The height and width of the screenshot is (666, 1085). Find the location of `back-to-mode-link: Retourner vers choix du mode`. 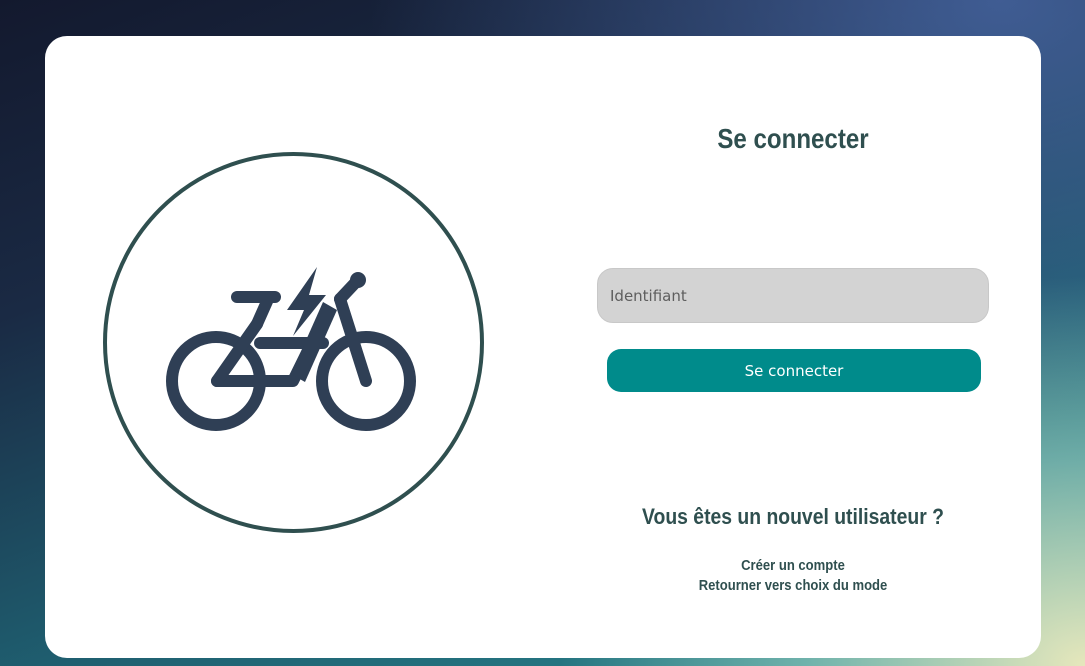

back-to-mode-link: Retourner vers choix du mode is located at coordinates (793, 586).